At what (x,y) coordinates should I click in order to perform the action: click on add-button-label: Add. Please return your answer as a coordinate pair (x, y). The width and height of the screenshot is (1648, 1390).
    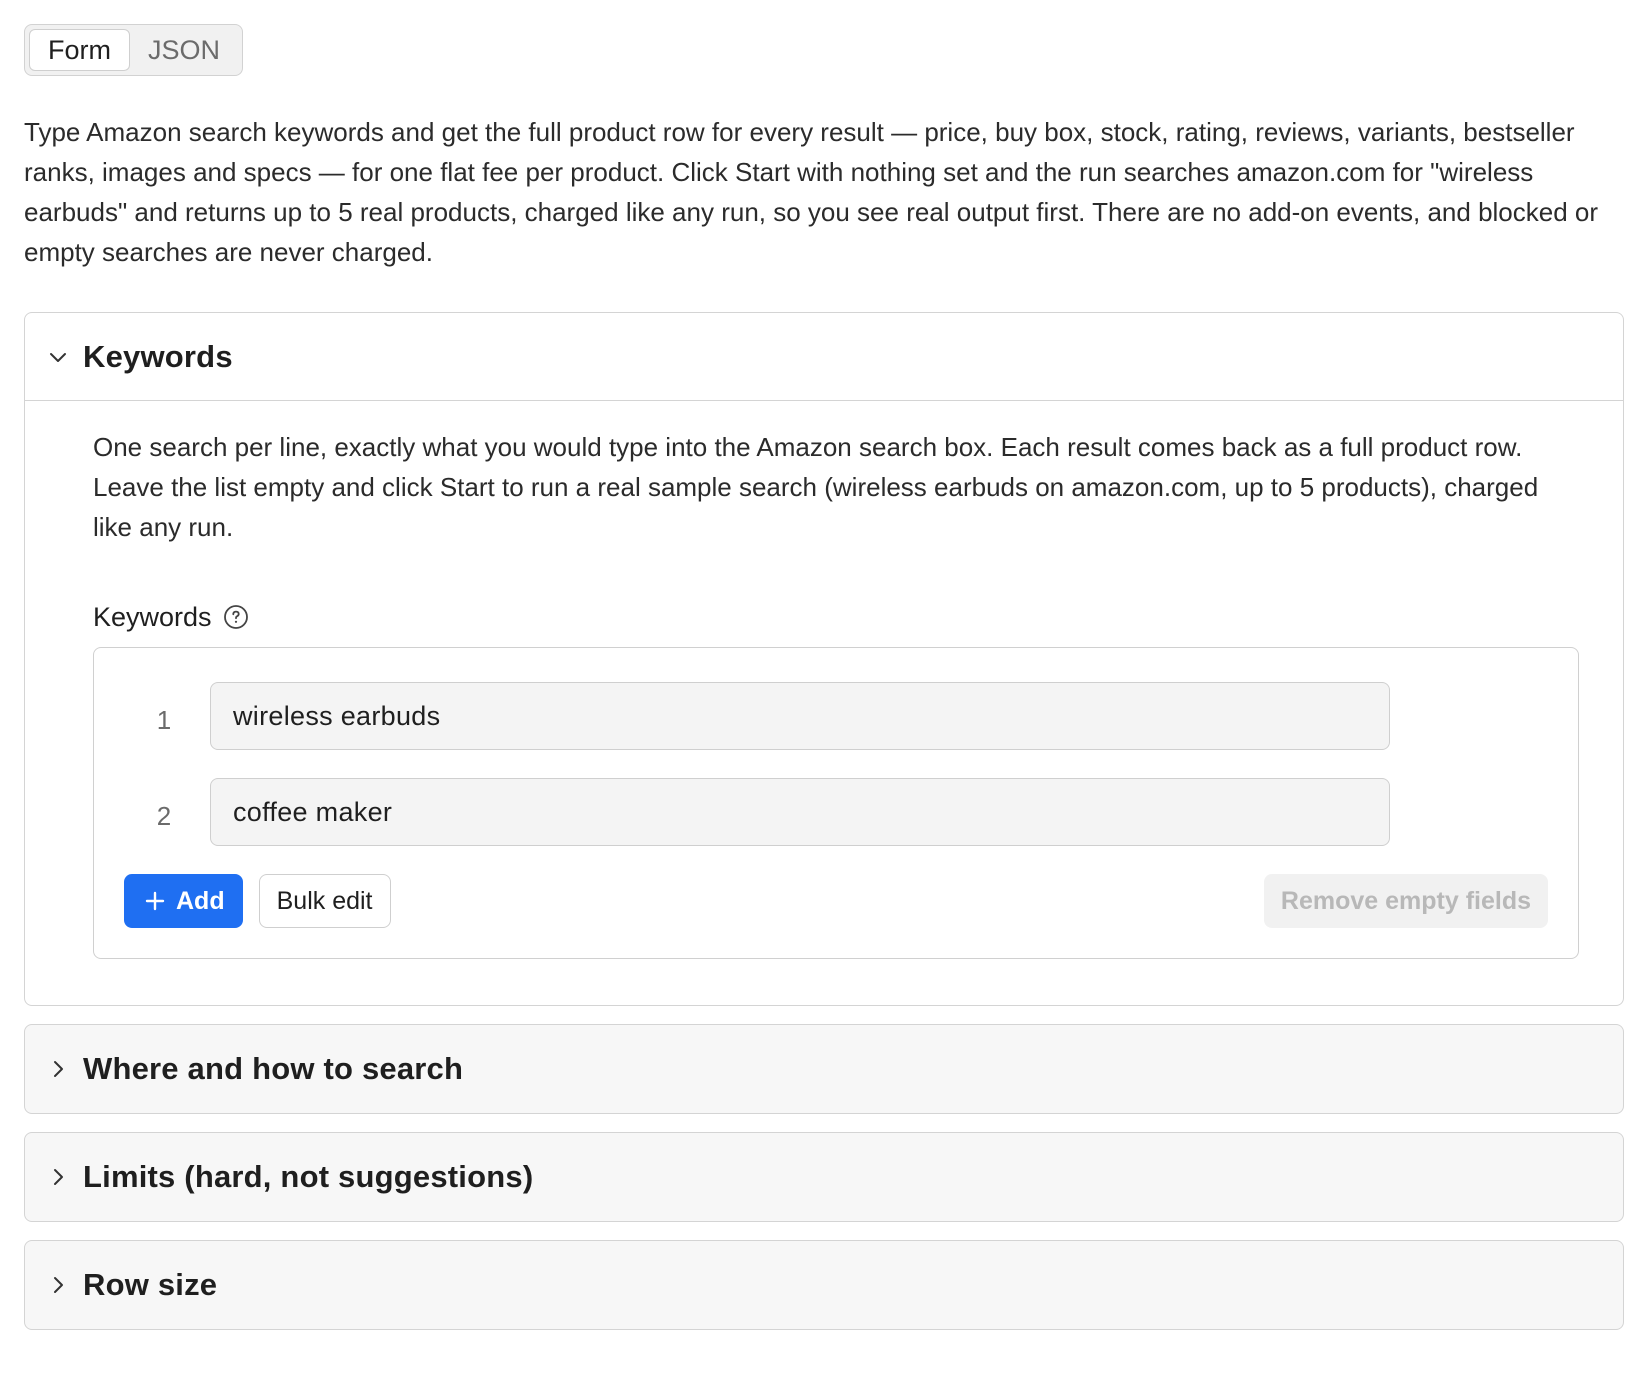
    Looking at the image, I should click on (200, 900).